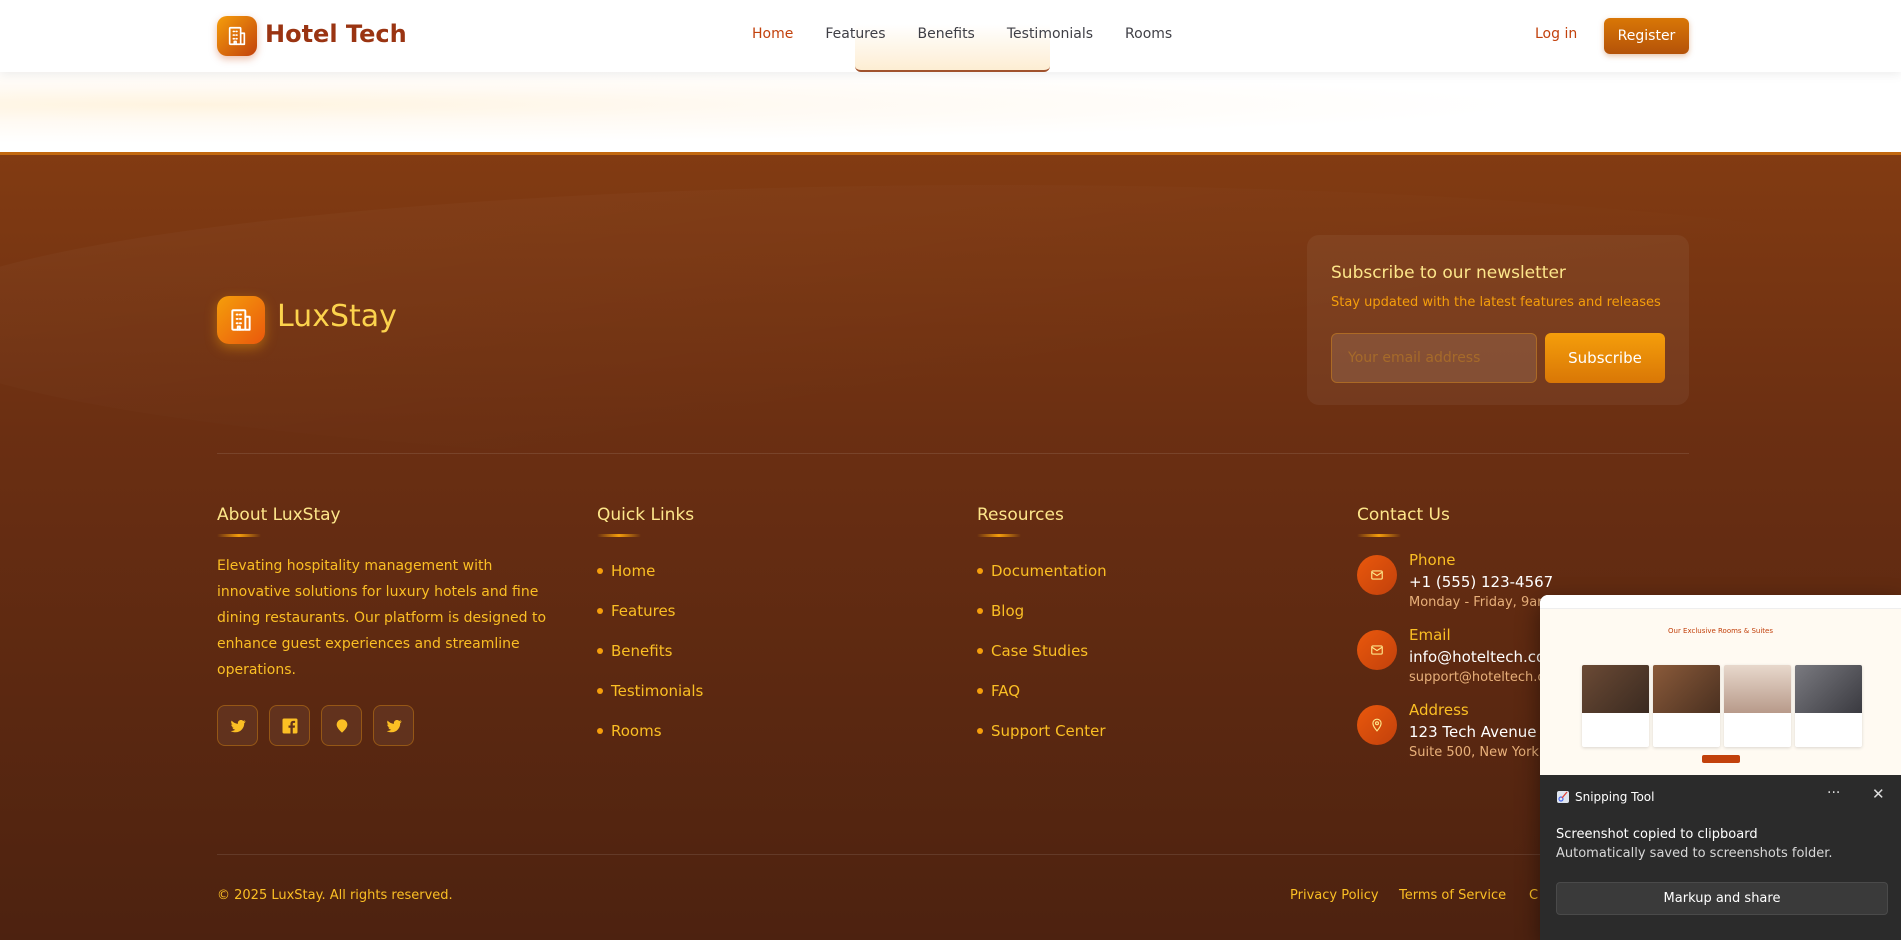  Describe the element at coordinates (237, 36) in the screenshot. I see `hotel-logo-icon` at that location.